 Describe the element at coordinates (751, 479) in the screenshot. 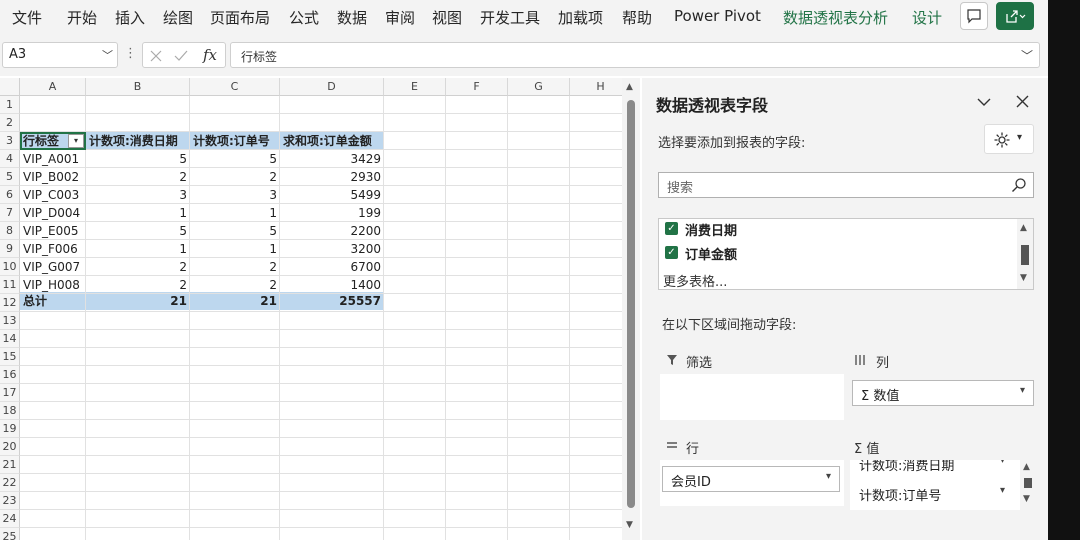

I see `rows-item-member-id: 会员ID ▾` at that location.